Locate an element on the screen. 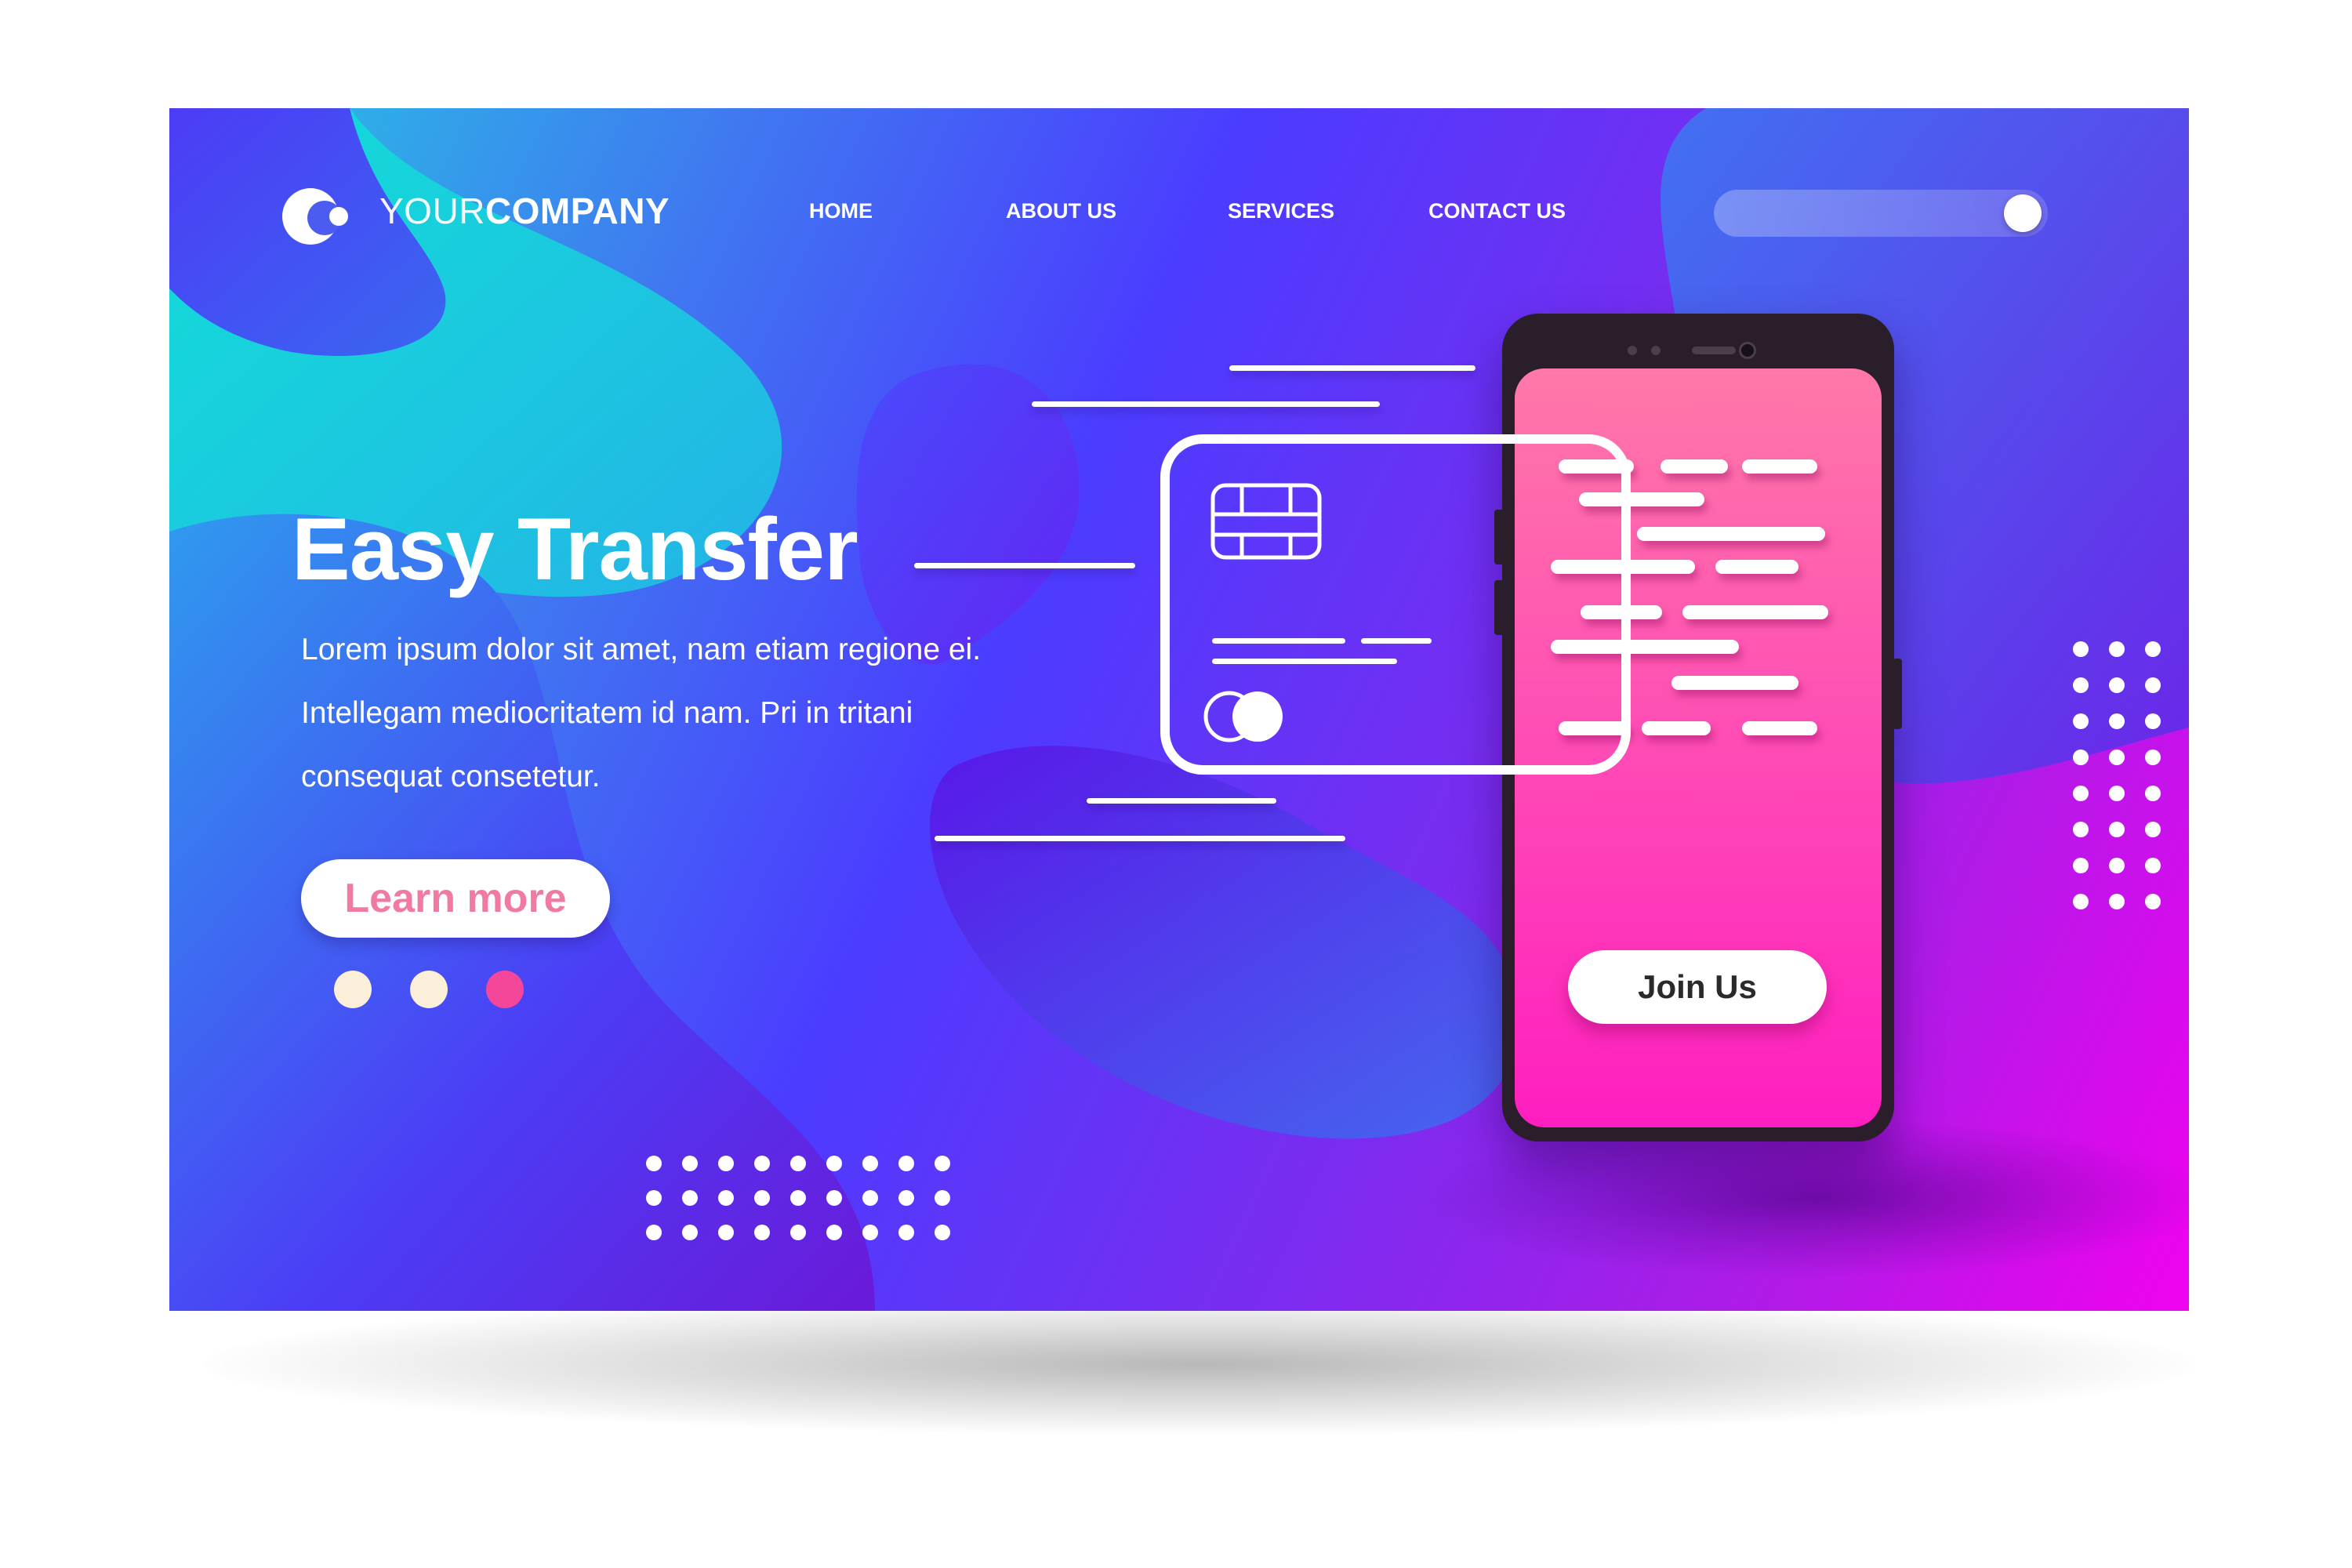 The image size is (2352, 1568). nav-services: SERVICES is located at coordinates (1281, 211).